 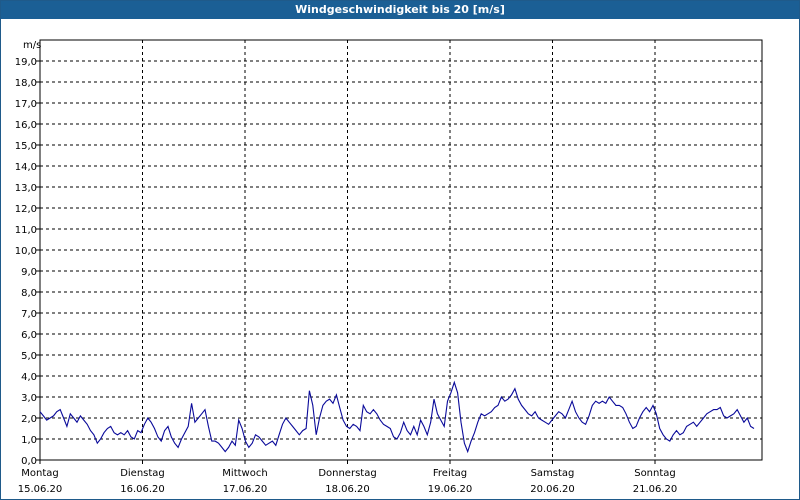 I want to click on x-tick-date-label: 18.06.20, so click(x=347, y=489).